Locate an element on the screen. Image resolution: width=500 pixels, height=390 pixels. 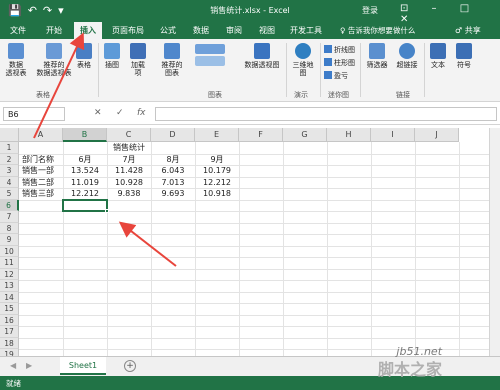
cell-value: 13.524 is located at coordinates (85, 171).